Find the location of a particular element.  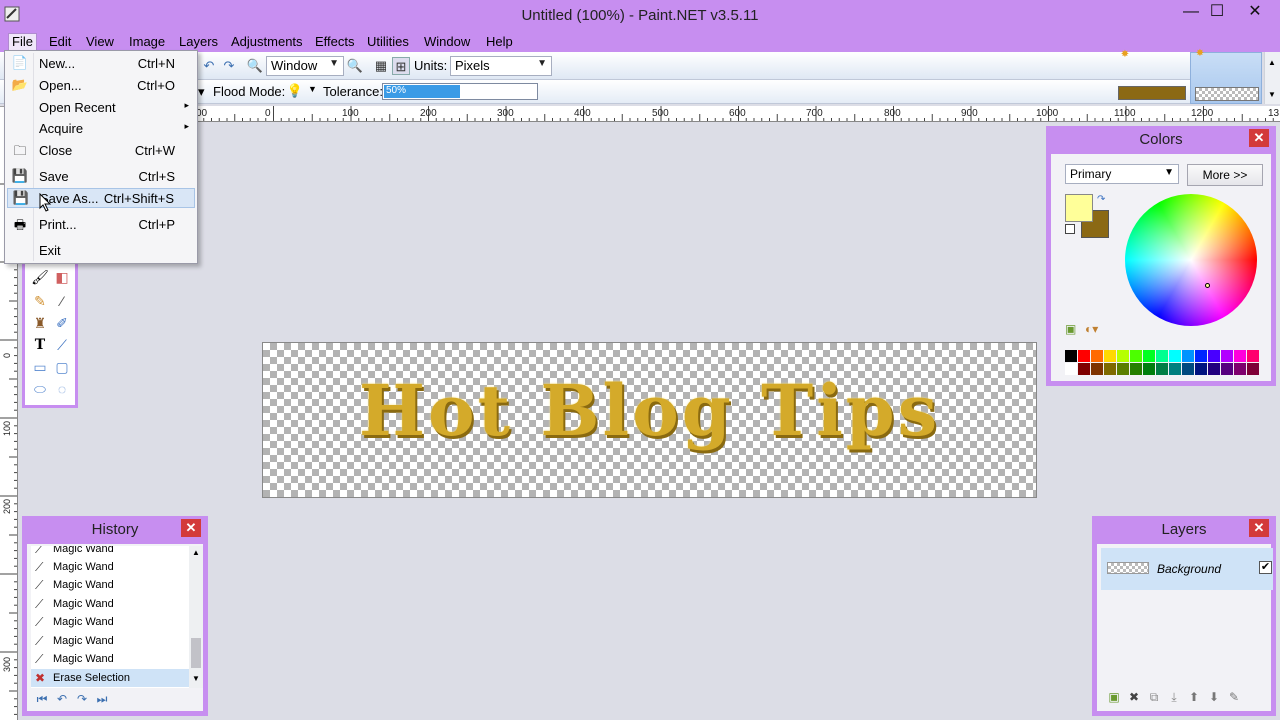

menu-item-save-as: 💾 Save As... Ctrl+Shift+S is located at coordinates (101, 198).